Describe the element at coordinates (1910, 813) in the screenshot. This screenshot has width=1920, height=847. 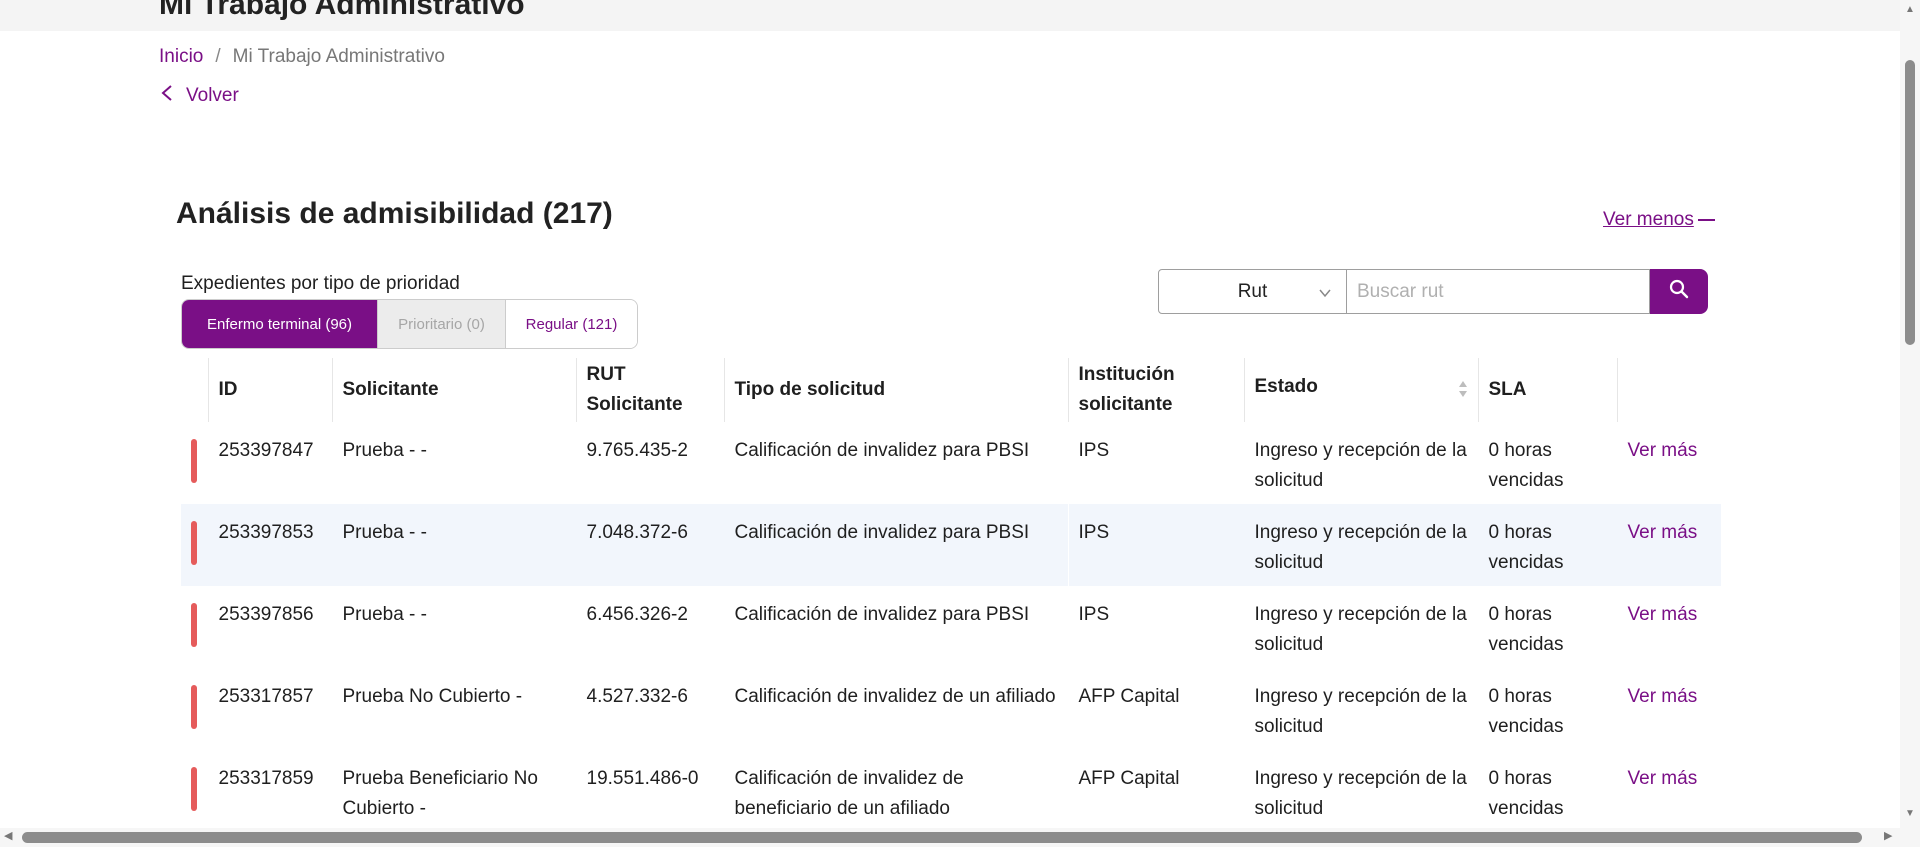
I see `scroll-down-arrow-icon: ▼` at that location.